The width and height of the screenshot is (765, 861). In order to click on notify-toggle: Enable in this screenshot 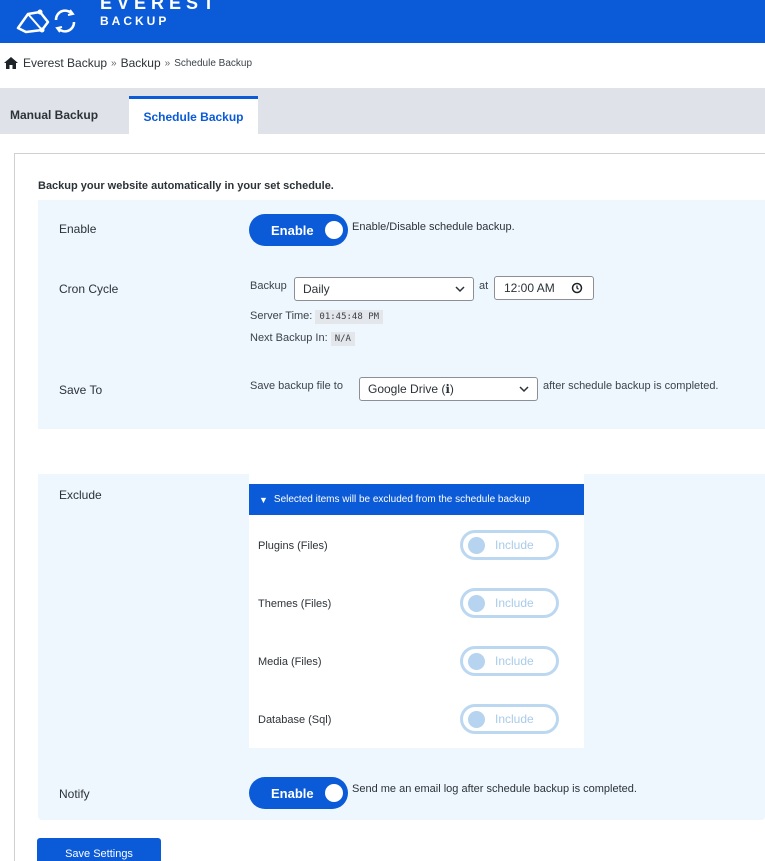, I will do `click(298, 793)`.